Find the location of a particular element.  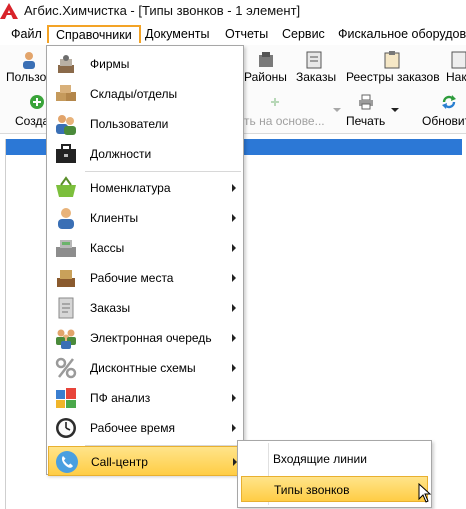

menu-item-pf-analysis: ПФ анализ is located at coordinates (145, 398).